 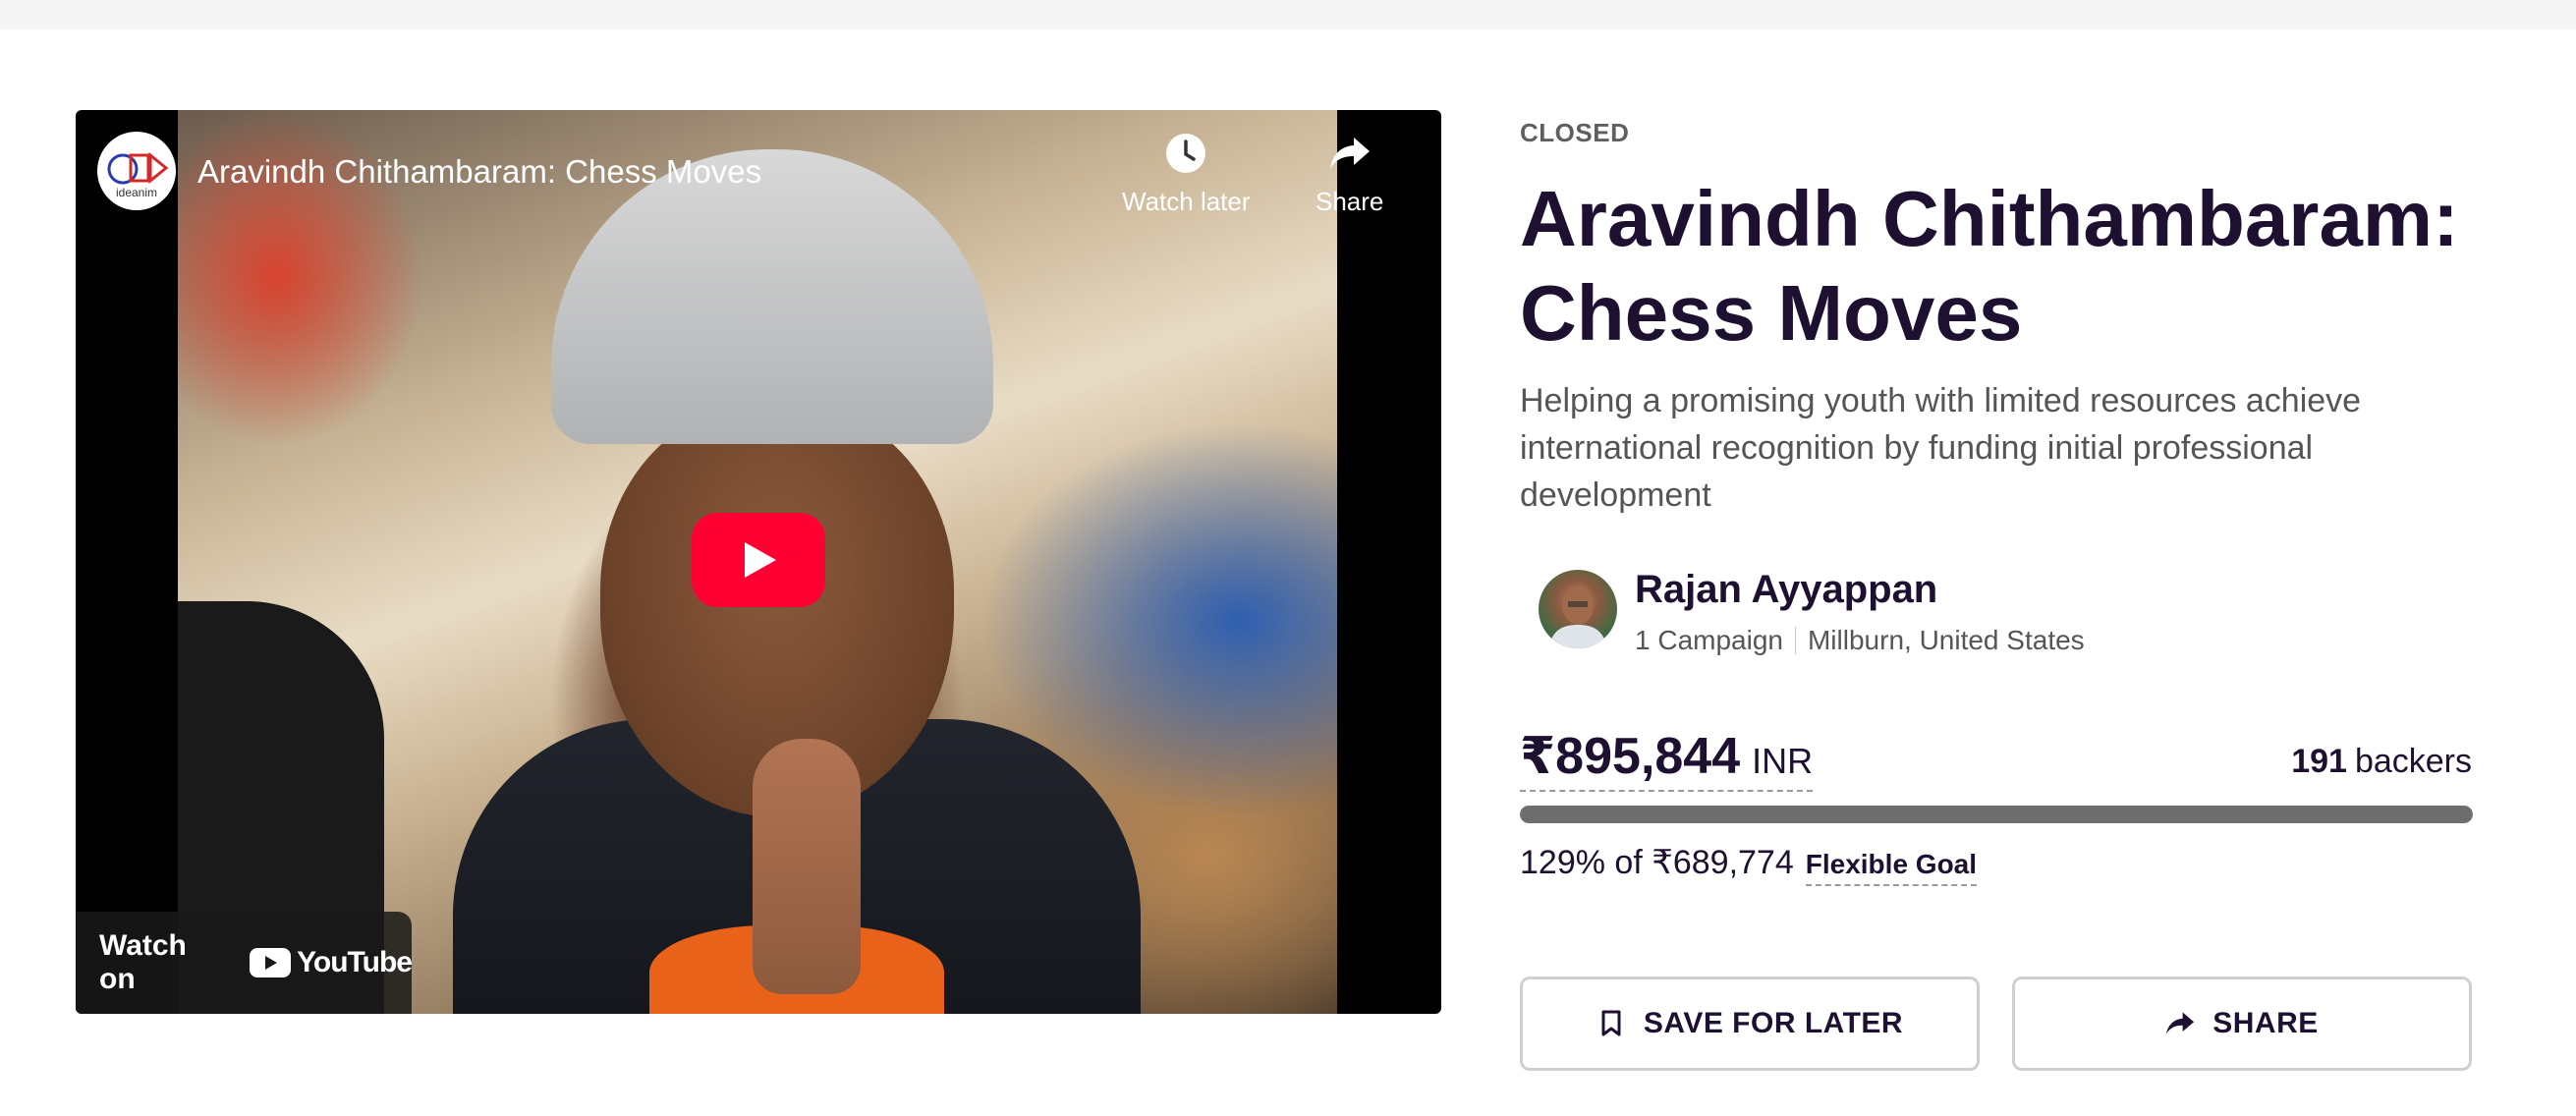 I want to click on goal-percent-text: 129% of ₹689,774, so click(x=1657, y=863).